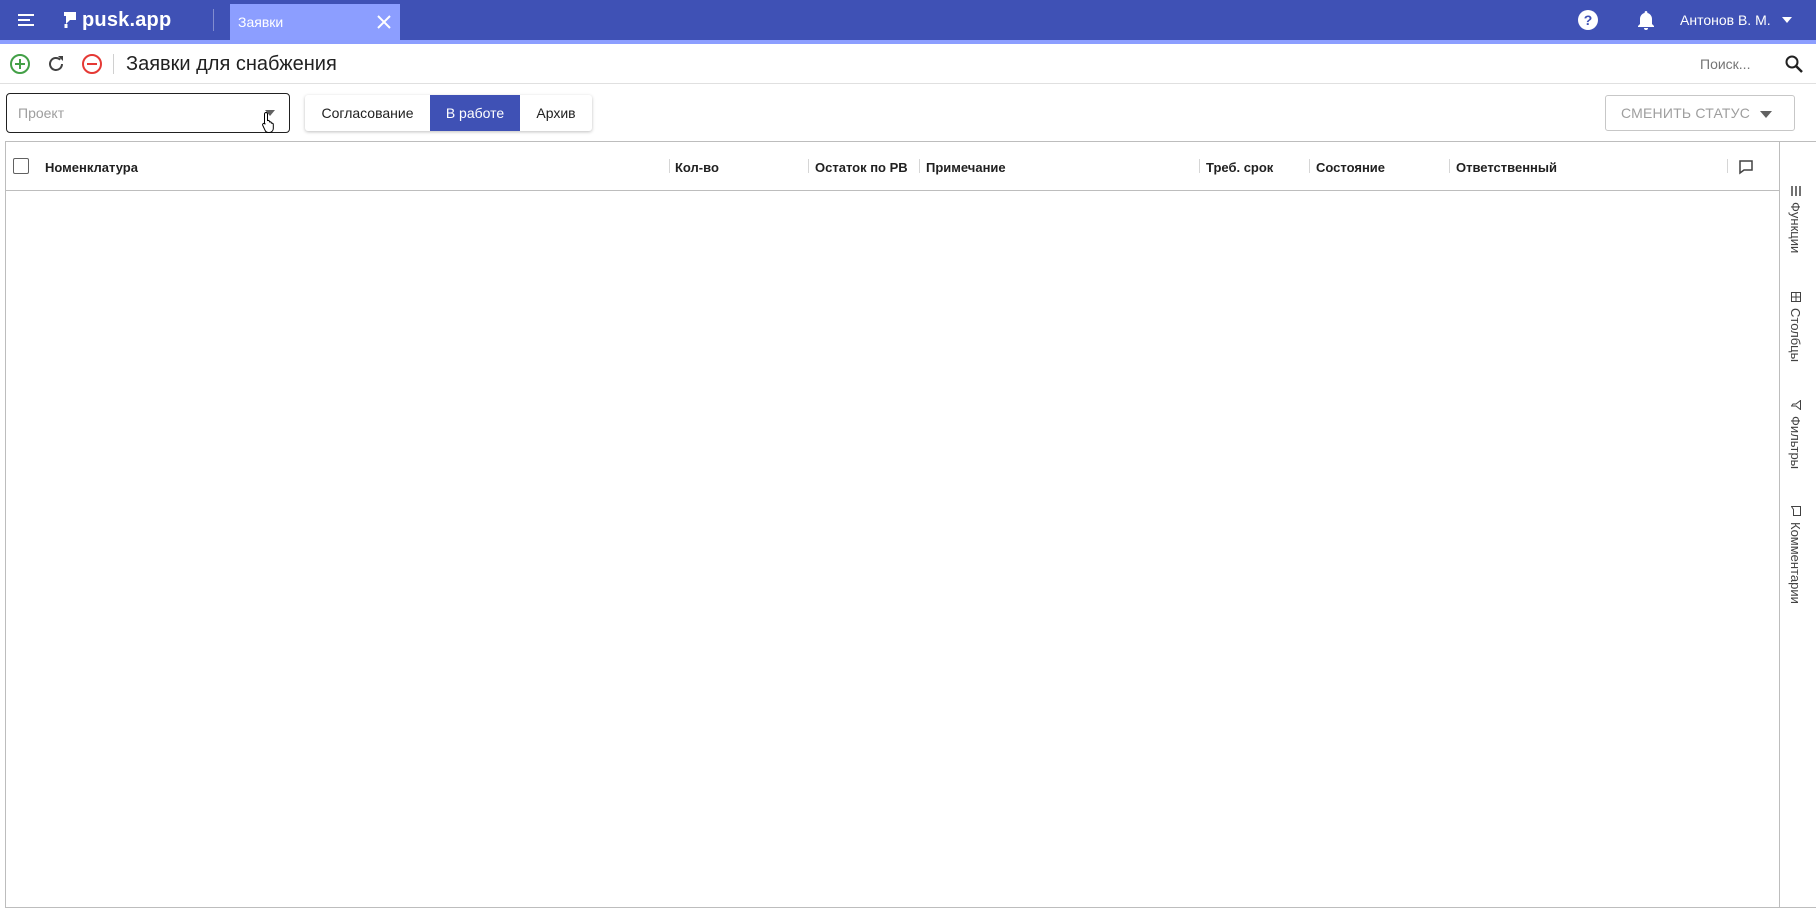 The image size is (1816, 912). What do you see at coordinates (861, 167) in the screenshot?
I see `column-header-remainder: Остаток по РВ` at bounding box center [861, 167].